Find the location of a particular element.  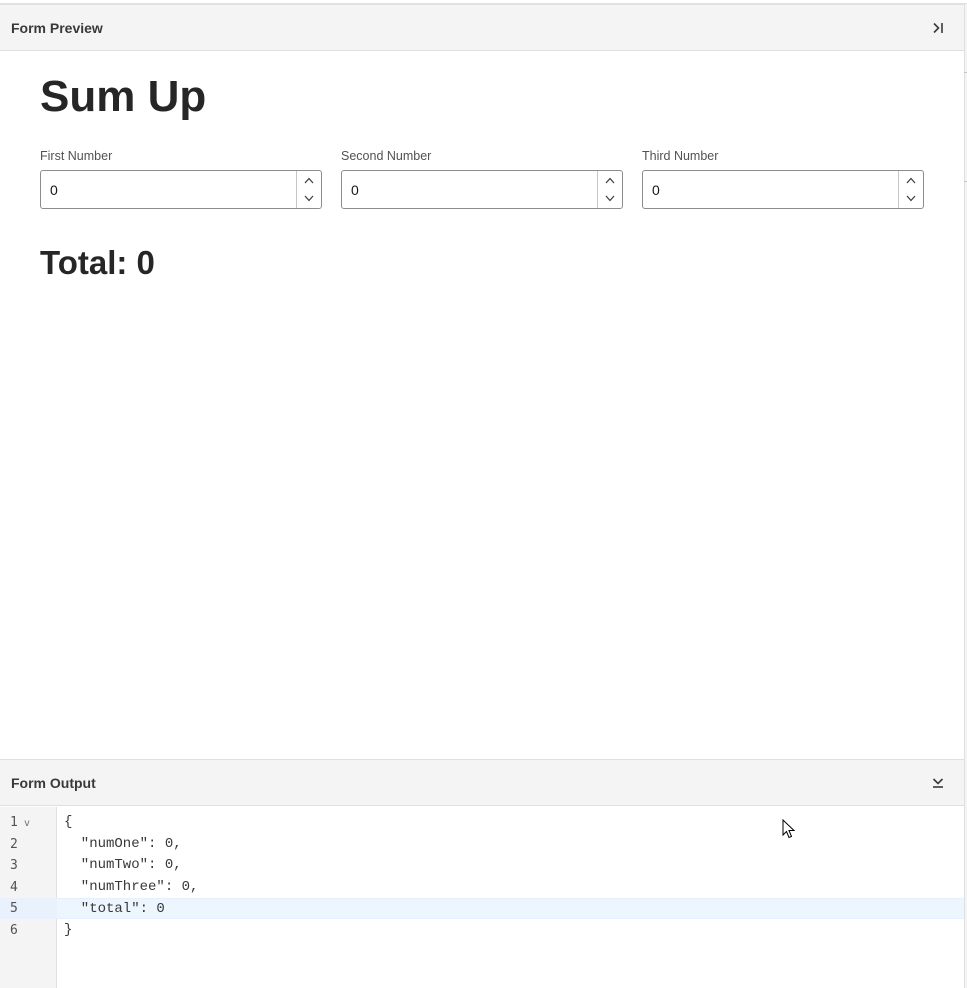

third-number-box is located at coordinates (783, 189).